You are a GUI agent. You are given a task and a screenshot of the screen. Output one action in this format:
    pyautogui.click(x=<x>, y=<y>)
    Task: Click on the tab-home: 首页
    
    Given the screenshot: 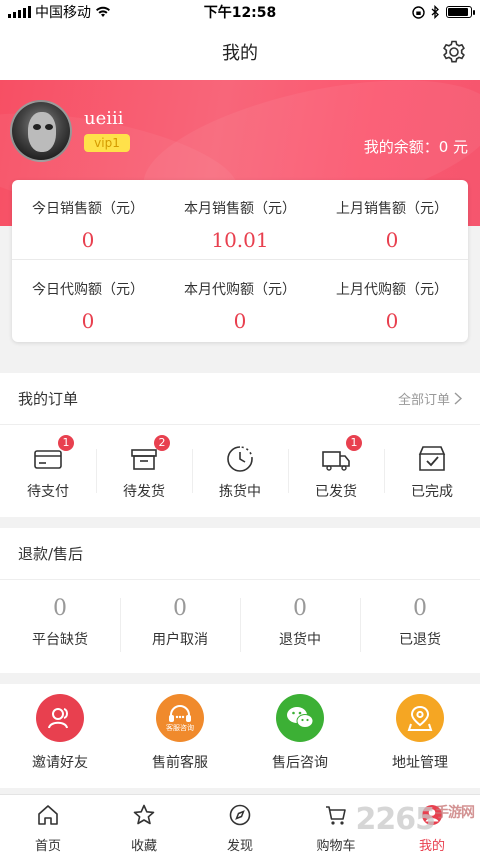 What is the action you would take?
    pyautogui.click(x=48, y=824)
    